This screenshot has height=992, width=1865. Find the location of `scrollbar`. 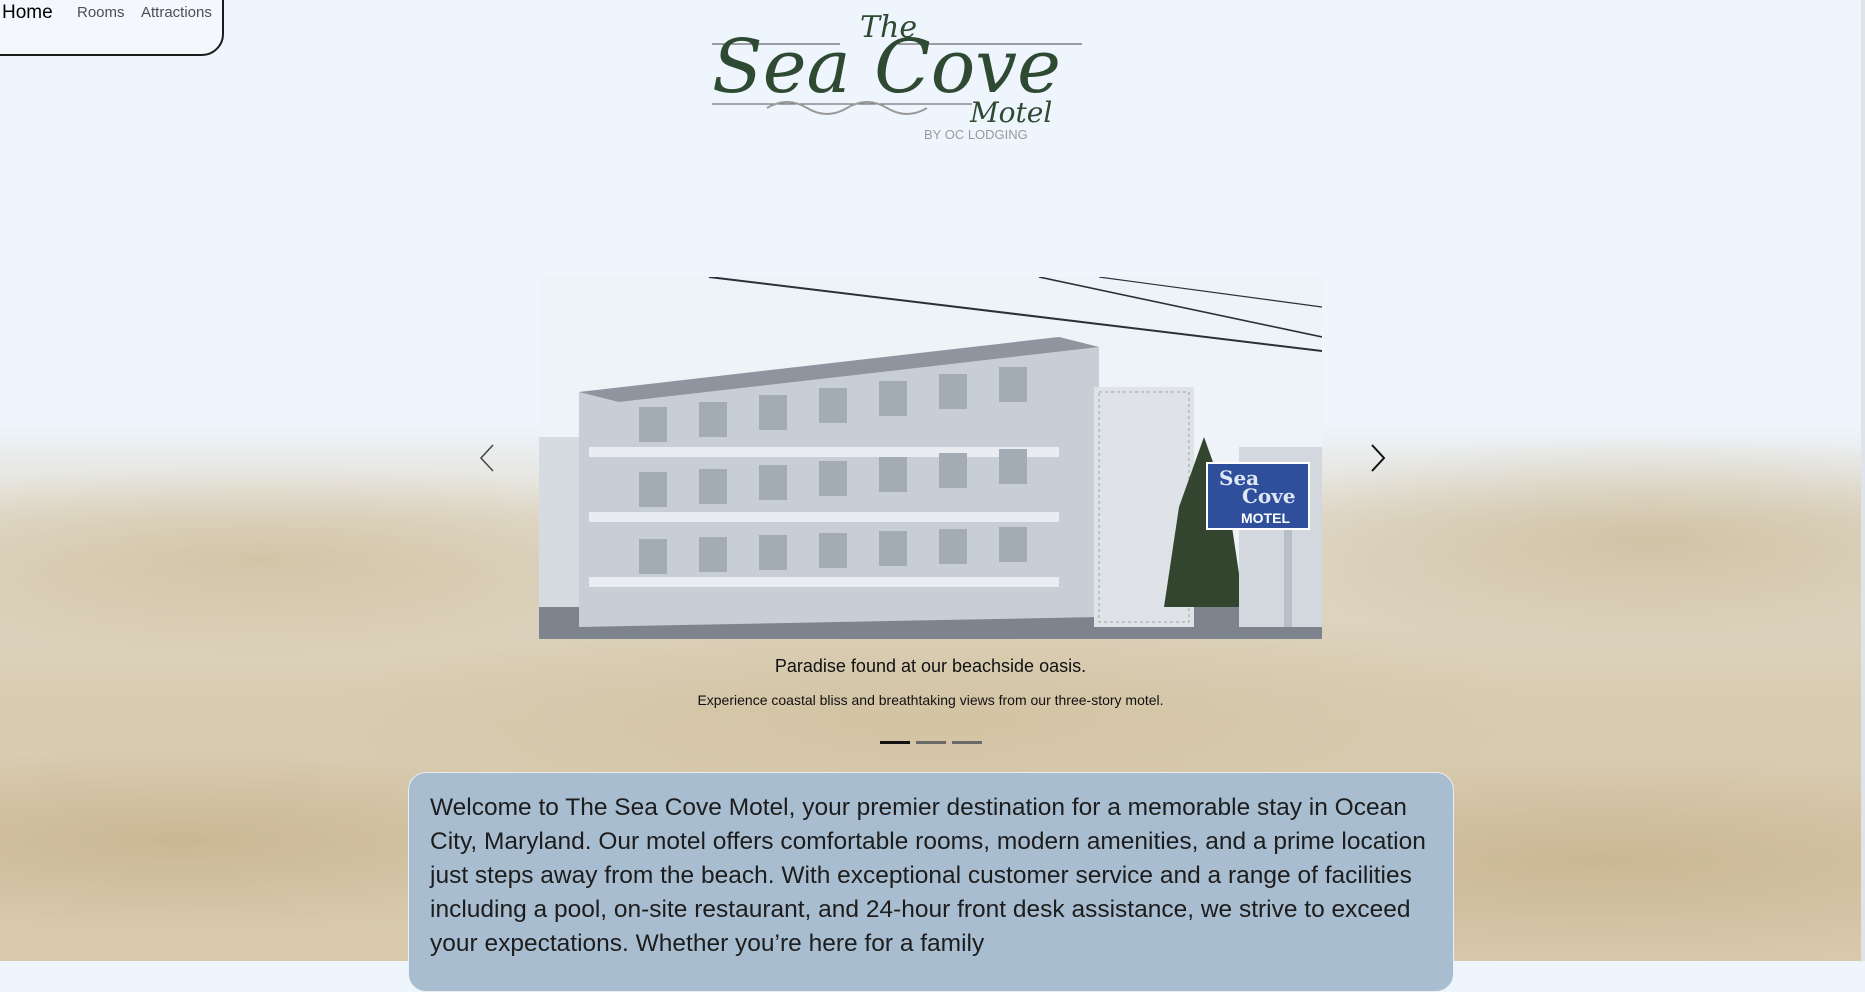

scrollbar is located at coordinates (1863, 480).